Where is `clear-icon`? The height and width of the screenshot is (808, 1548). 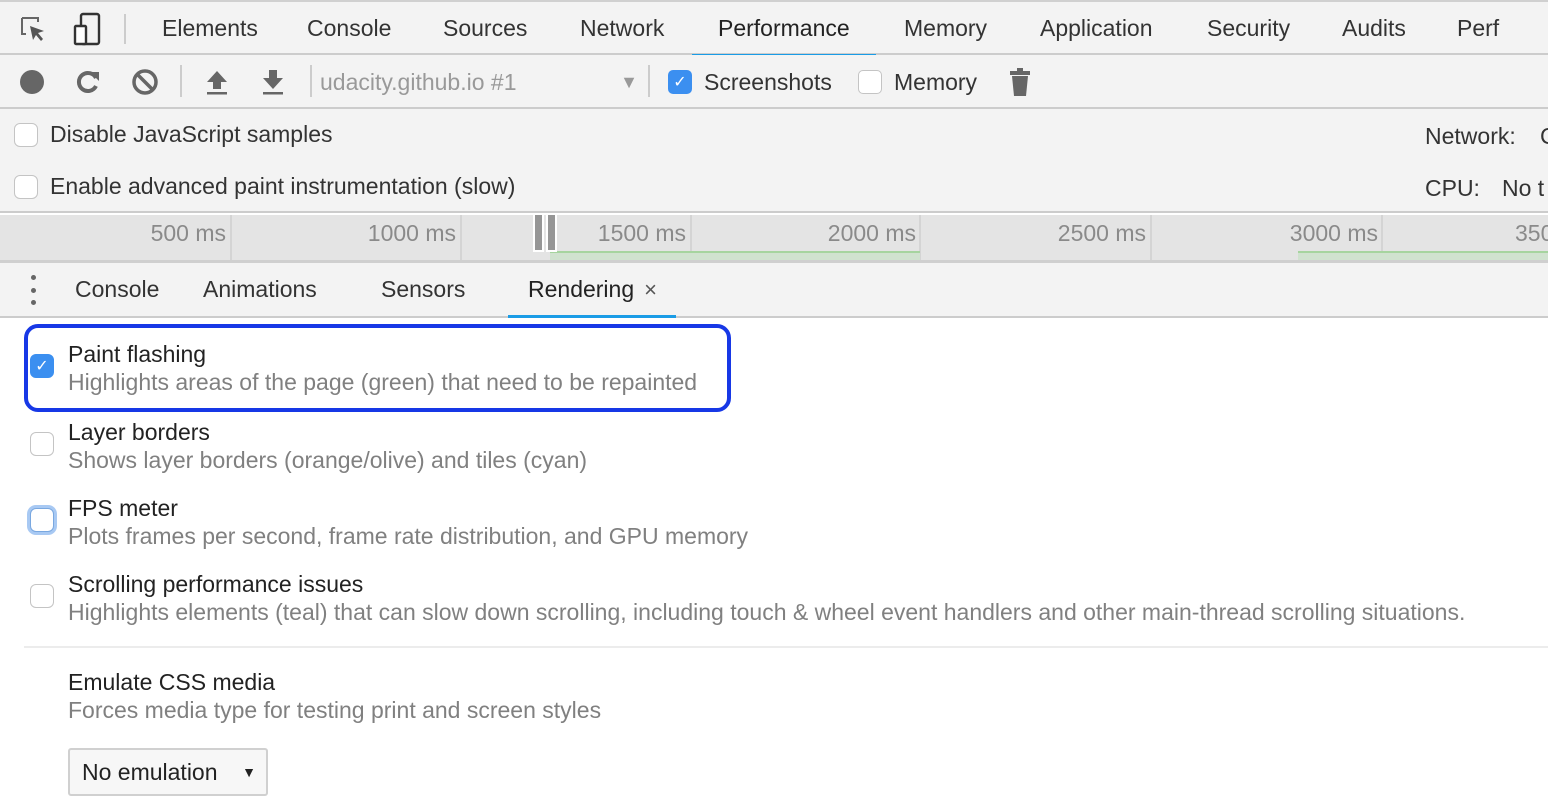 clear-icon is located at coordinates (145, 82).